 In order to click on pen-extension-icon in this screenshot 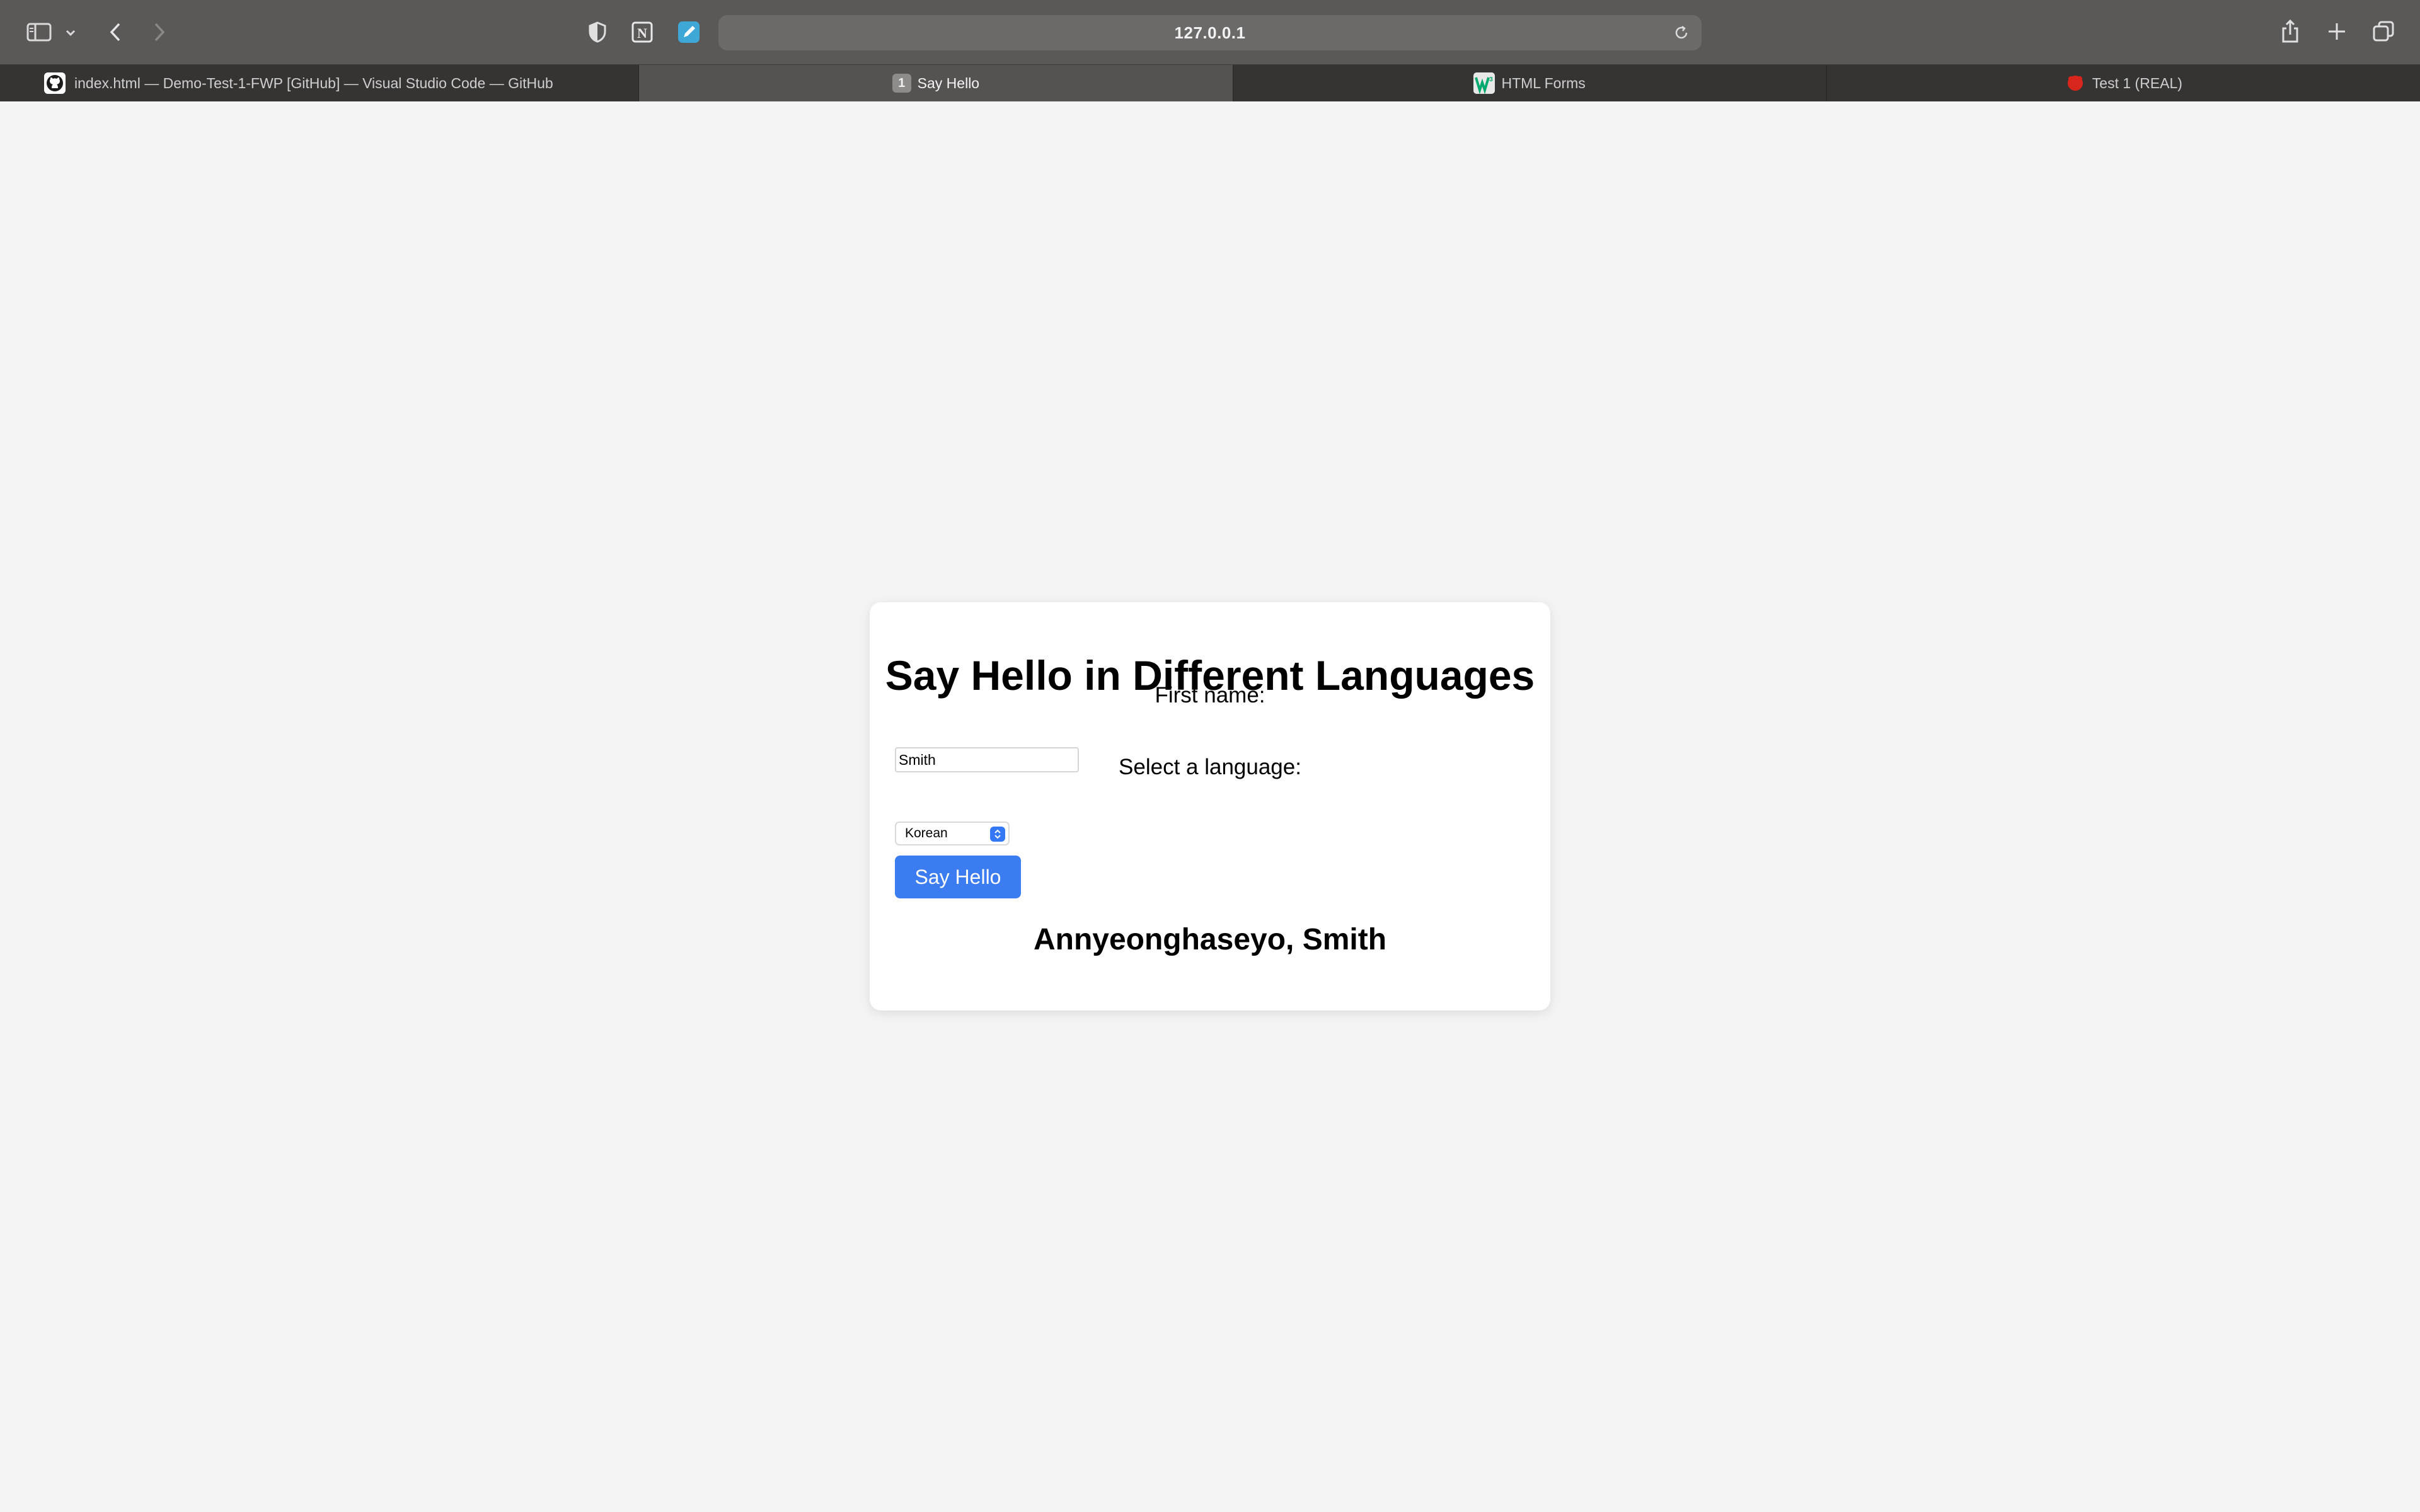, I will do `click(689, 32)`.